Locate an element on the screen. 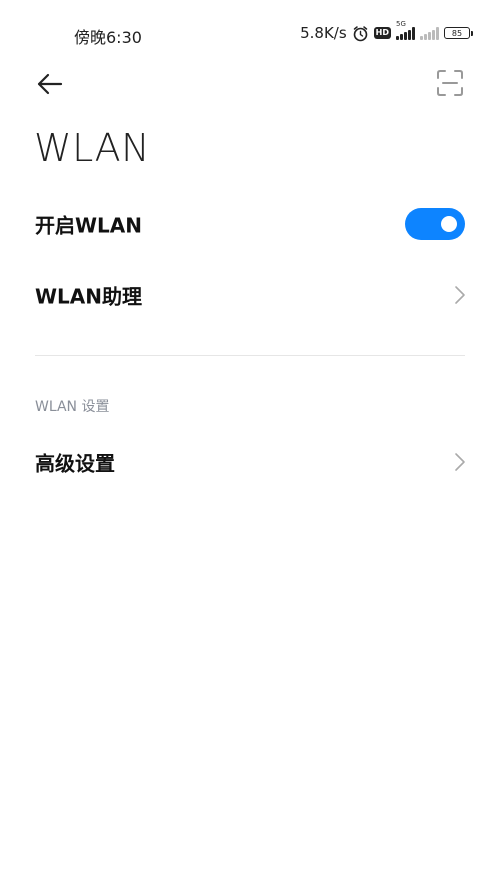 The image size is (500, 877). status-icons: 5.8K/s HD 5G 85 is located at coordinates (386, 32).